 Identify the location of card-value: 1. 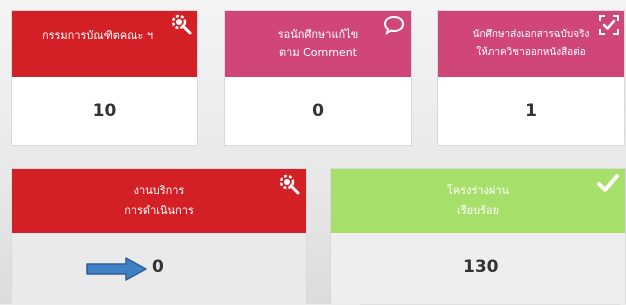
(531, 111).